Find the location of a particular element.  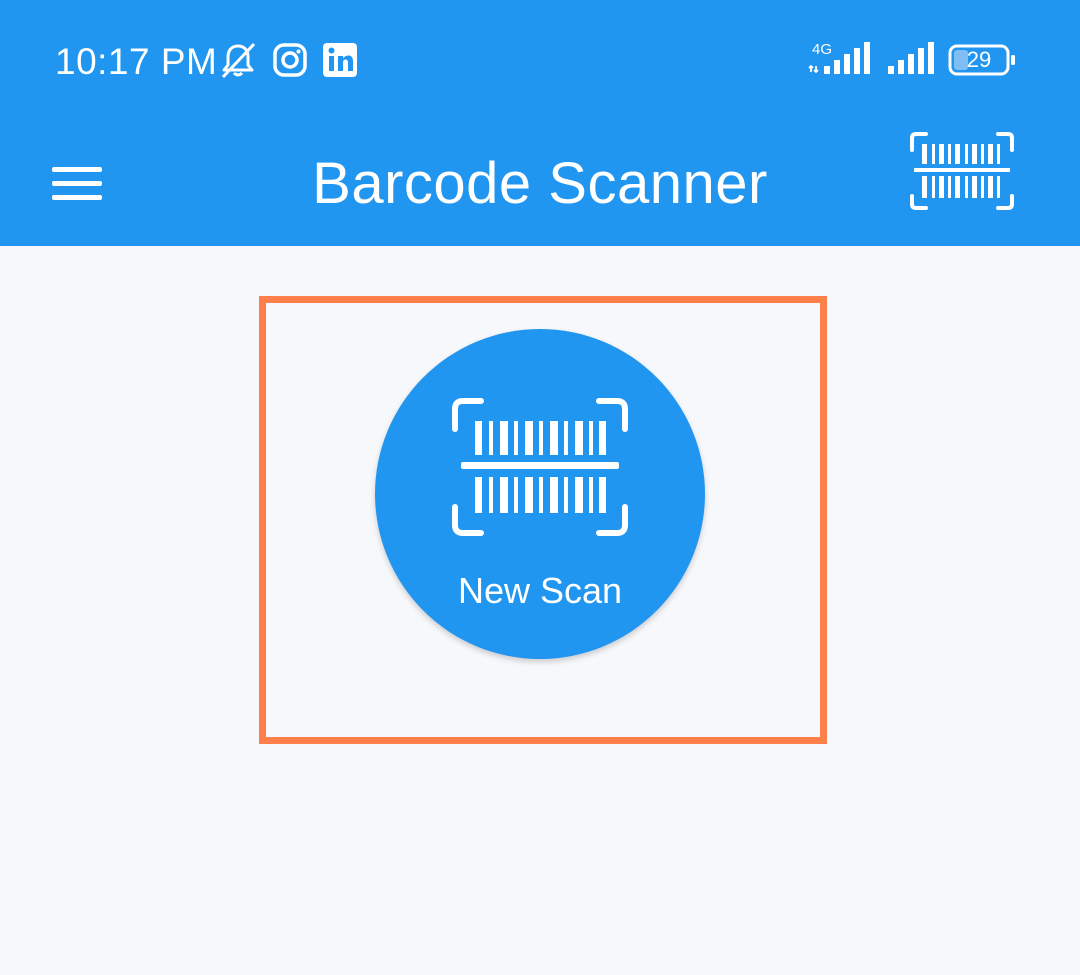

menu-button is located at coordinates (77, 182).